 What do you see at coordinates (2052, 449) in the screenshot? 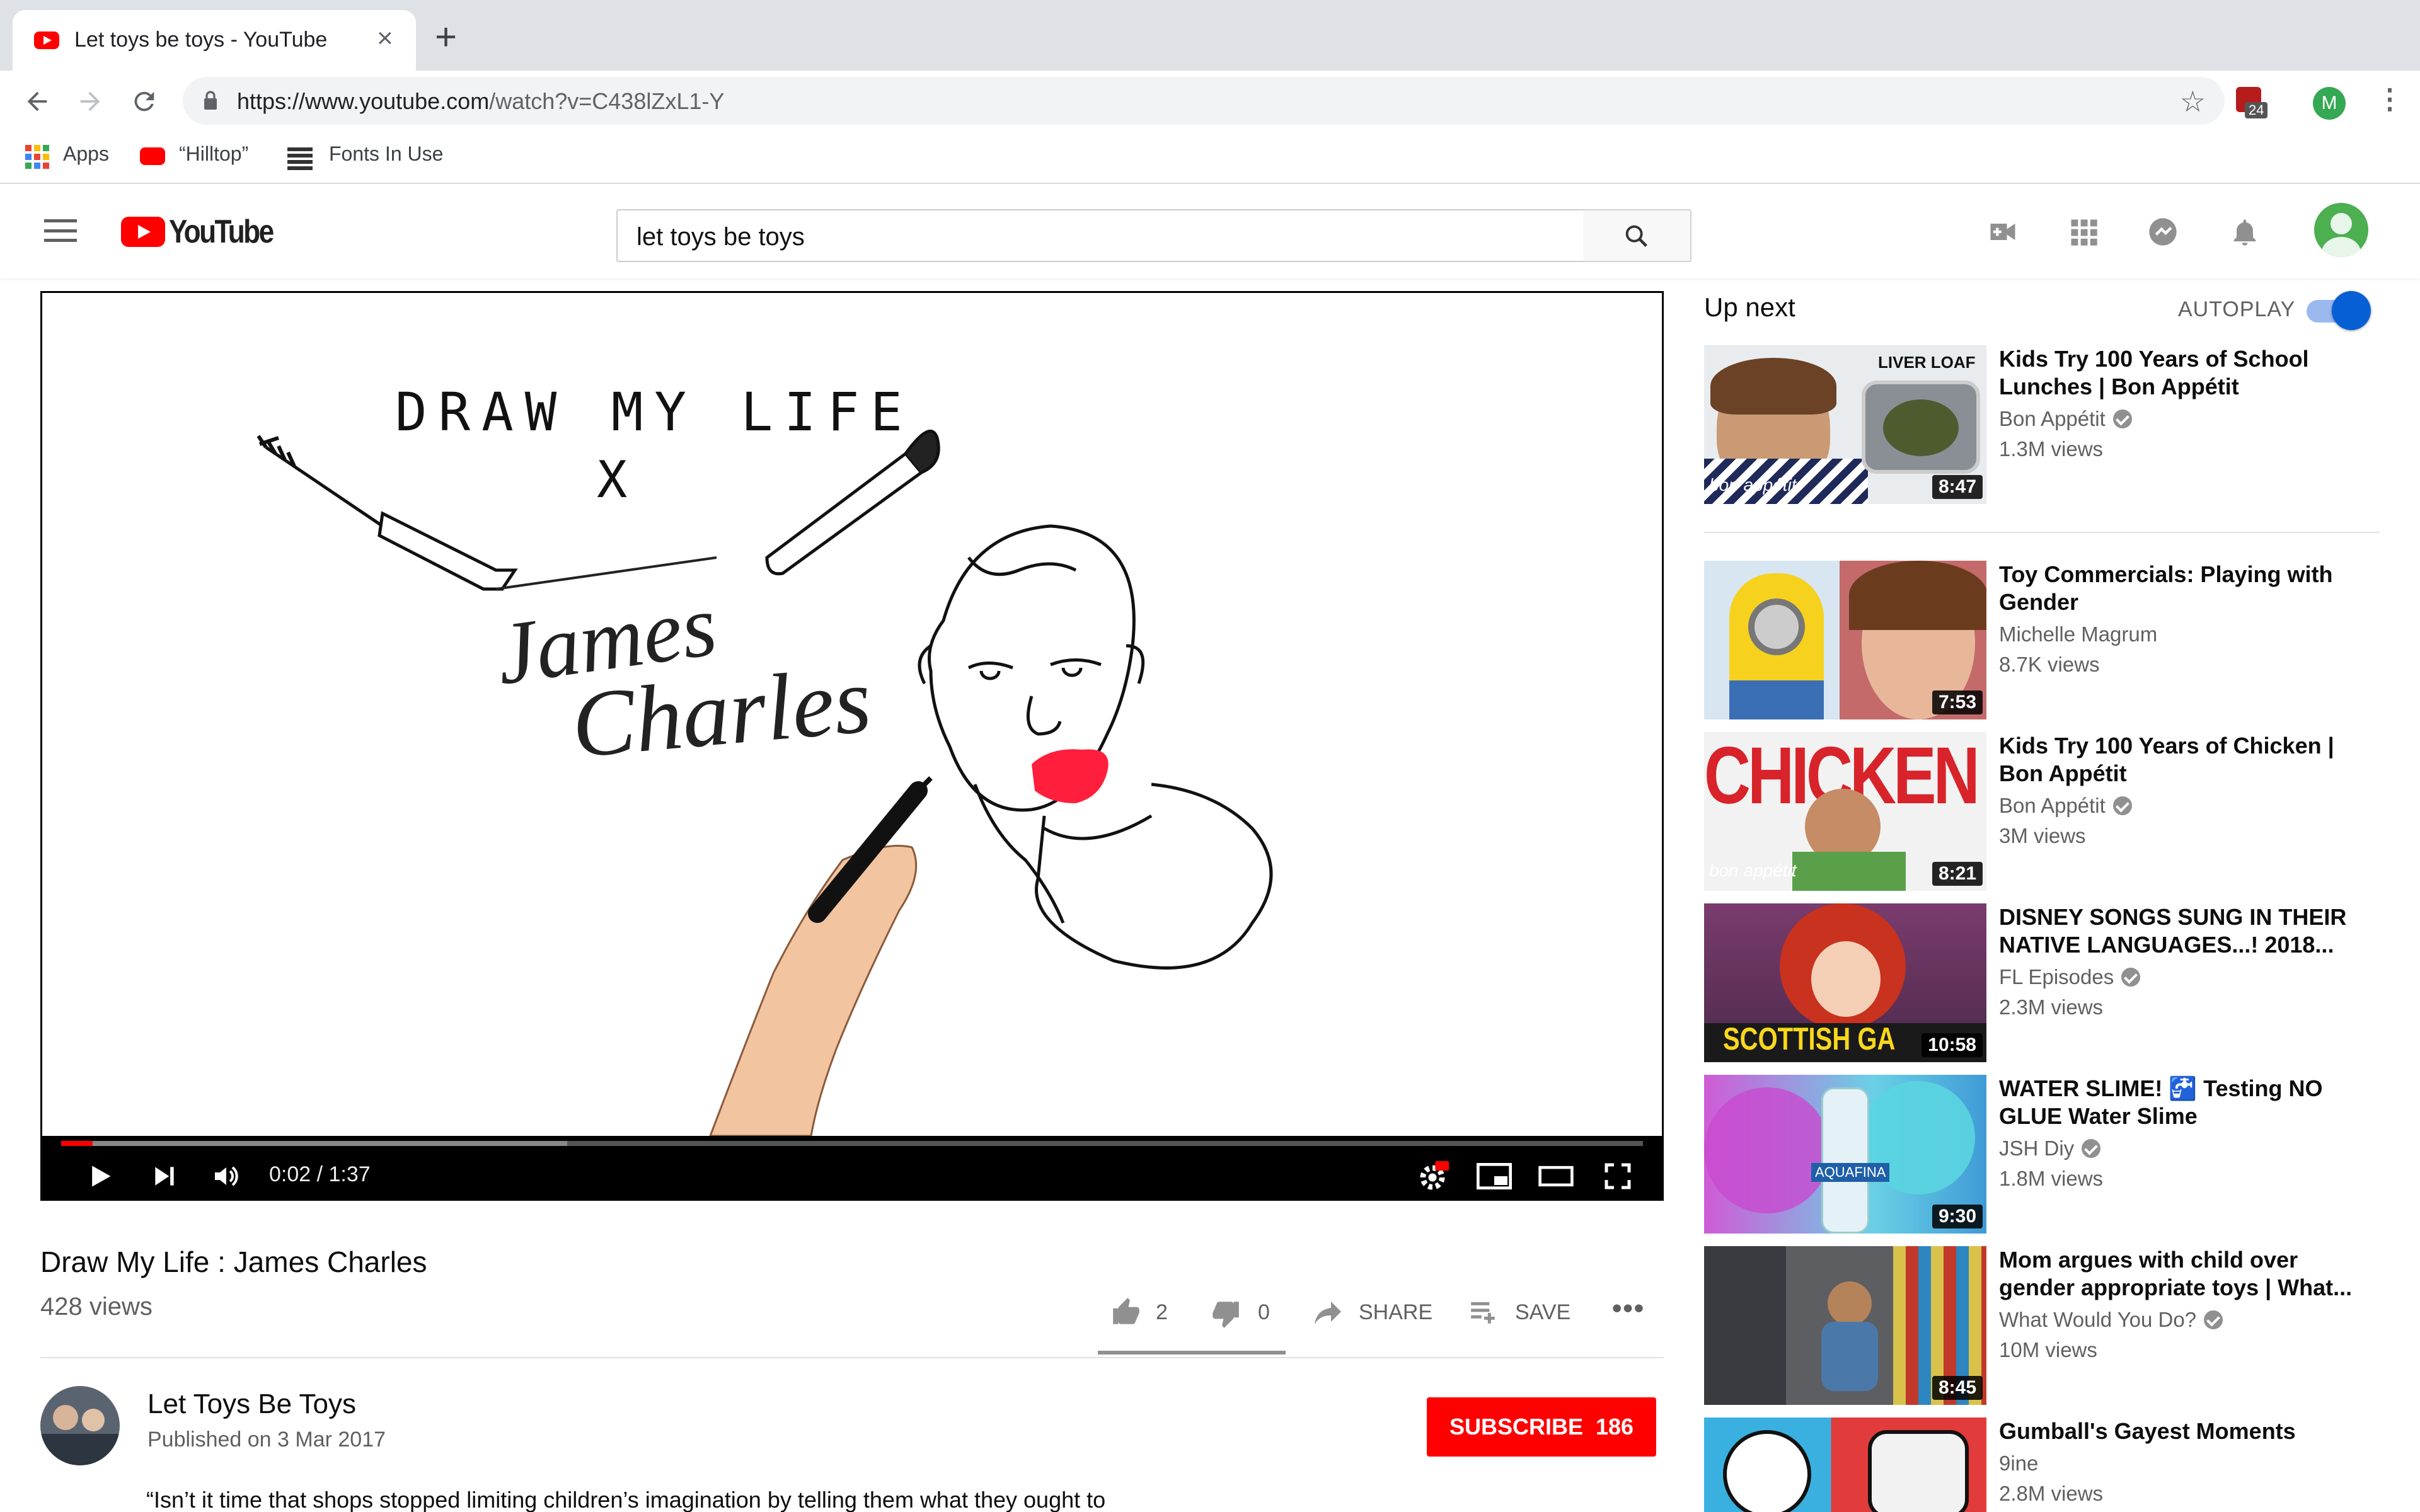
I see `video-card-views: 1.3M views` at bounding box center [2052, 449].